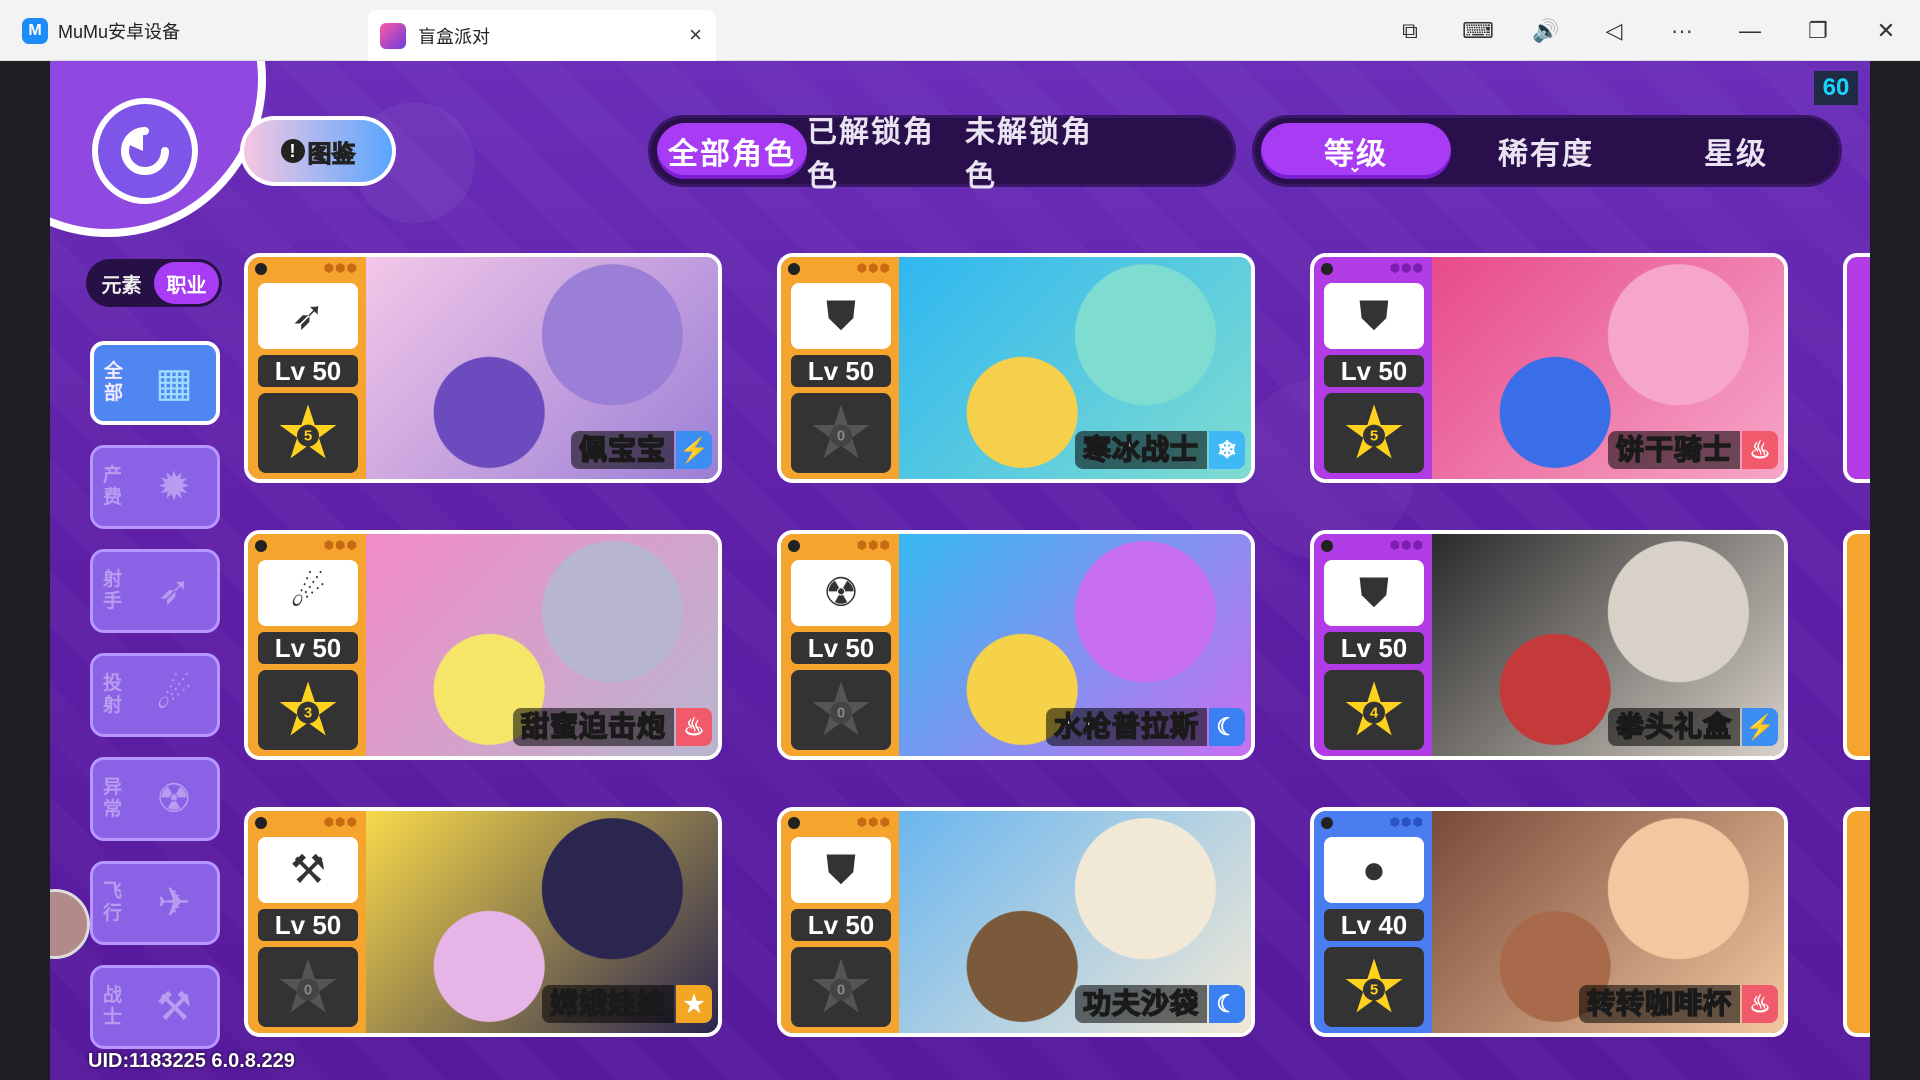 The height and width of the screenshot is (1080, 1920). I want to click on class-filter-label: 全部, so click(114, 382).